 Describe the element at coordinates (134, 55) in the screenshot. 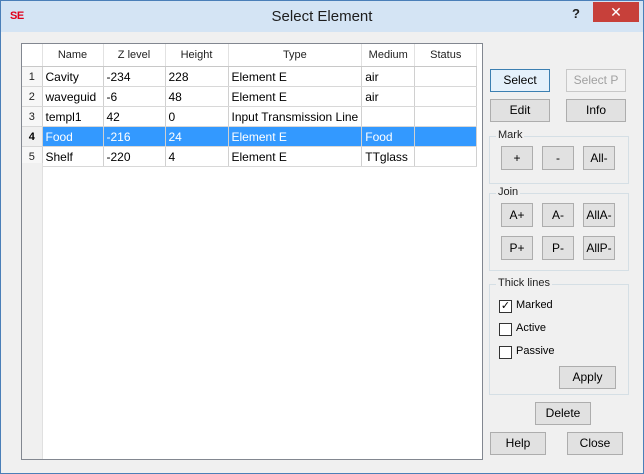

I see `column-header-z-level: Z level` at that location.